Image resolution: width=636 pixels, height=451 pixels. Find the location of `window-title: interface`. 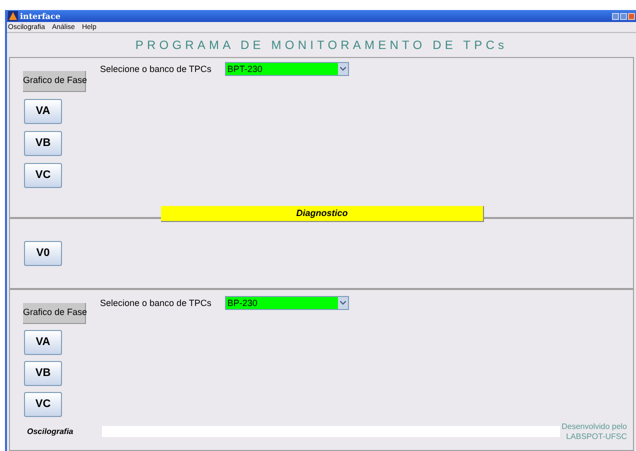

window-title: interface is located at coordinates (40, 16).